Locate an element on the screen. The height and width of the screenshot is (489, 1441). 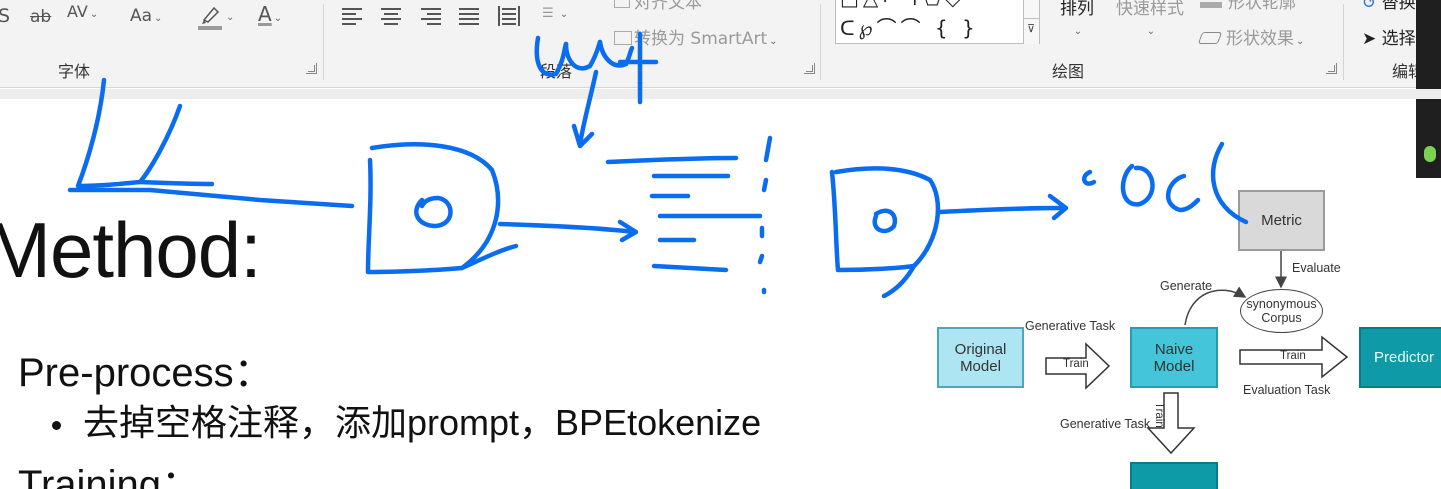
metric-label: Metric is located at coordinates (1281, 220).